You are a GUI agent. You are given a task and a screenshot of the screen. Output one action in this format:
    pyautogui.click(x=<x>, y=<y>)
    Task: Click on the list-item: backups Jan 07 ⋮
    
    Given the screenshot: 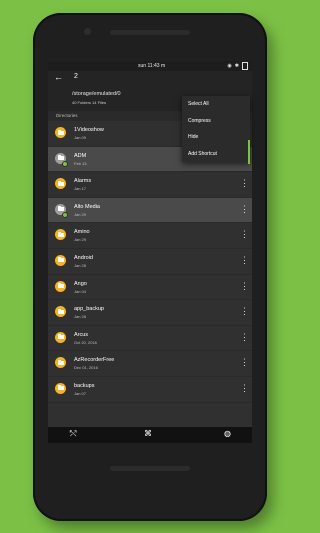 What is the action you would take?
    pyautogui.click(x=150, y=389)
    